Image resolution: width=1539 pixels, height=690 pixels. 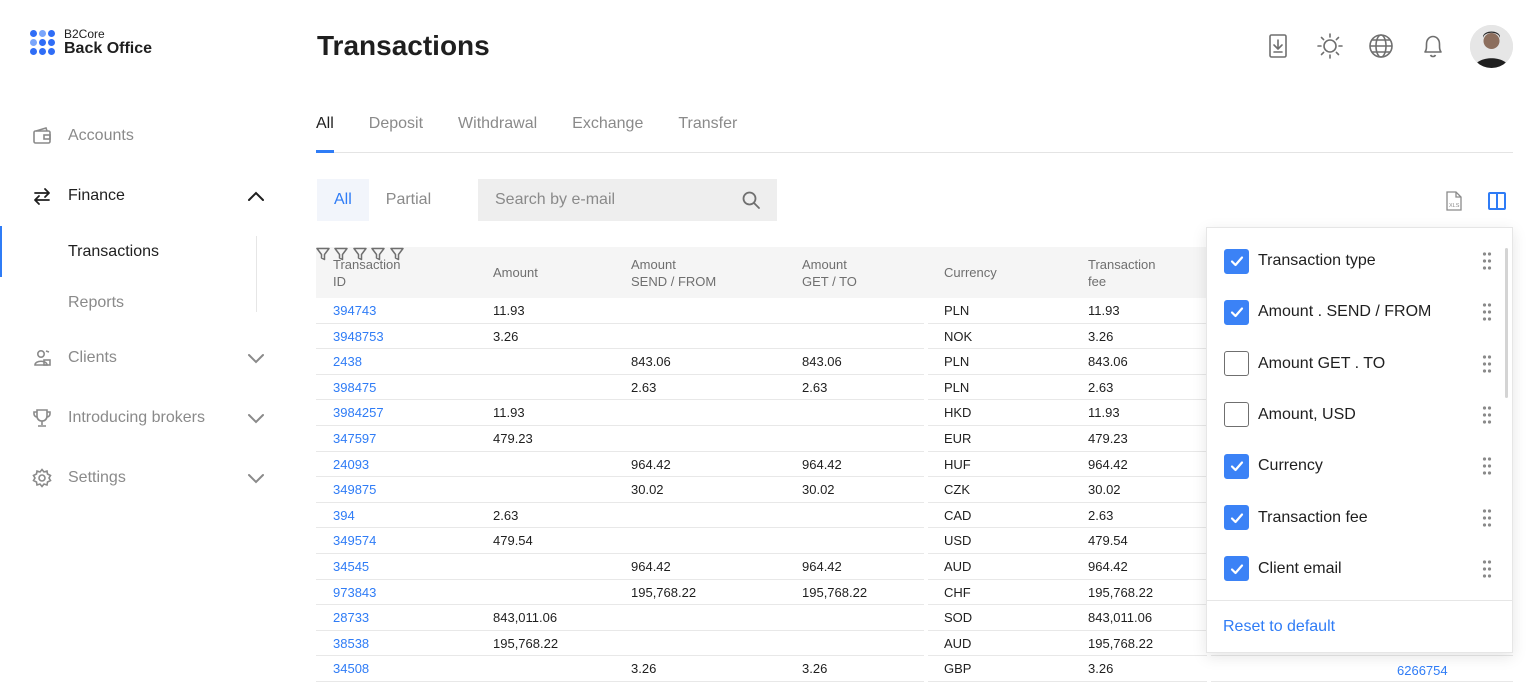 I want to click on column-option-label: Amount, USD, so click(x=1307, y=414).